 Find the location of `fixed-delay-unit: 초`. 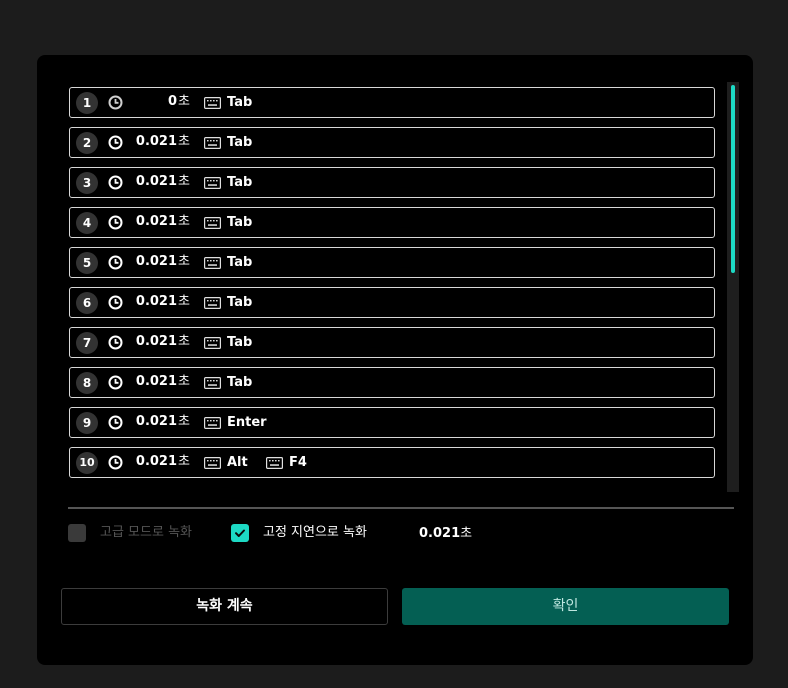

fixed-delay-unit: 초 is located at coordinates (466, 533).